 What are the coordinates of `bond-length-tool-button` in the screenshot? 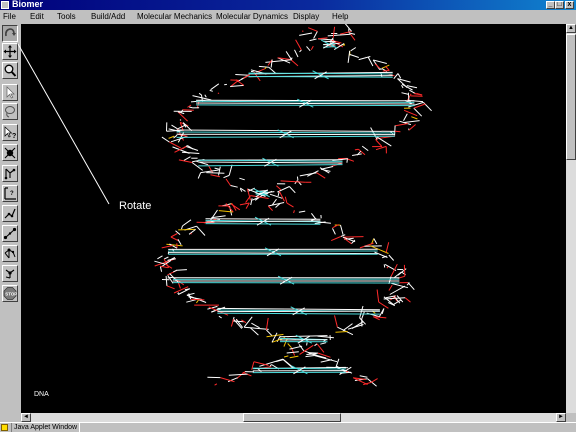 It's located at (10, 173).